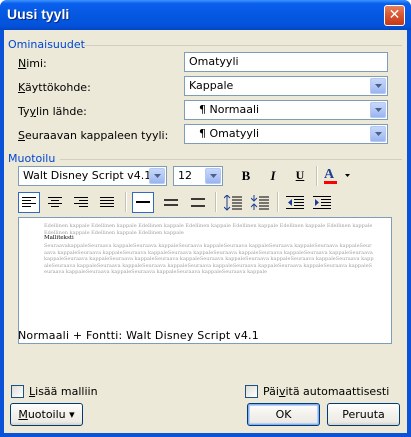 The width and height of the screenshot is (411, 437). I want to click on double-spacing-button, so click(198, 202).